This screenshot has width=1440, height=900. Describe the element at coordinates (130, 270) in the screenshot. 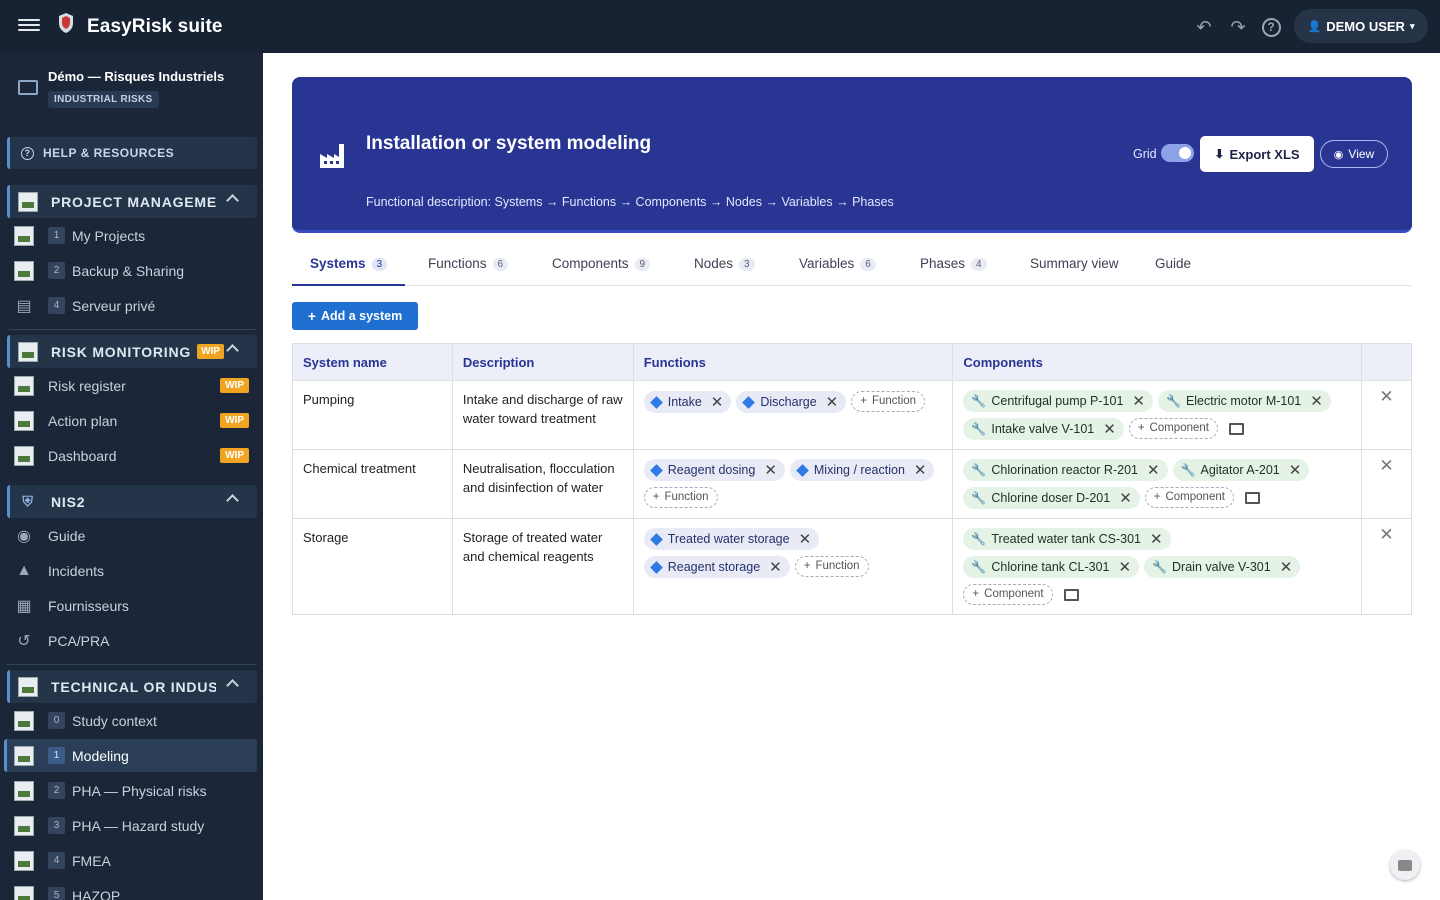

I see `sidebar-item-backup-sharing: 2 Backup & Sharing` at that location.